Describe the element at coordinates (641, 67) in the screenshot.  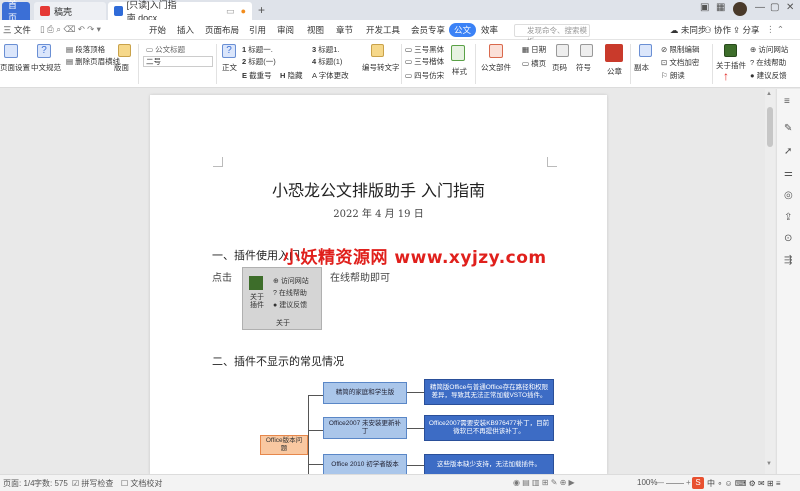
I see `copy-button: 副本` at that location.